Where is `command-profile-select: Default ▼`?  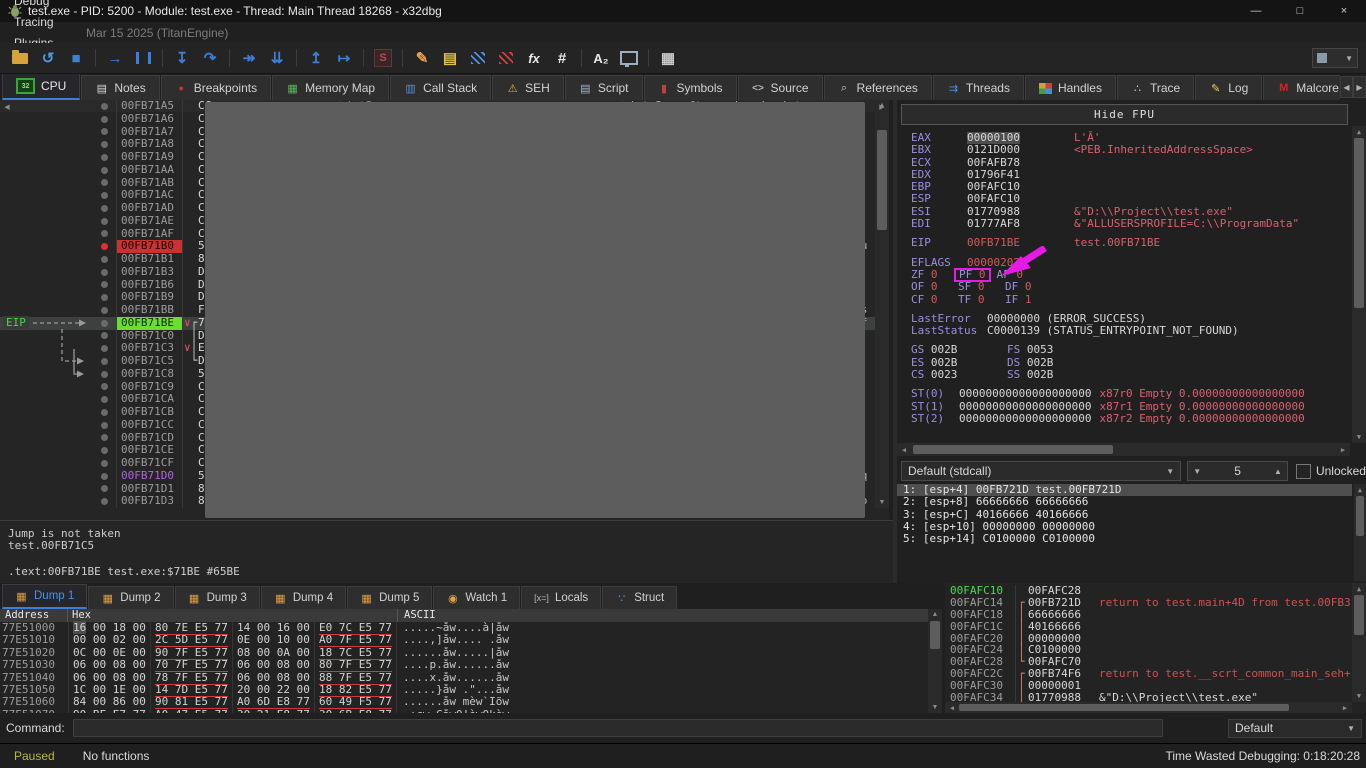 command-profile-select: Default ▼ is located at coordinates (1295, 728).